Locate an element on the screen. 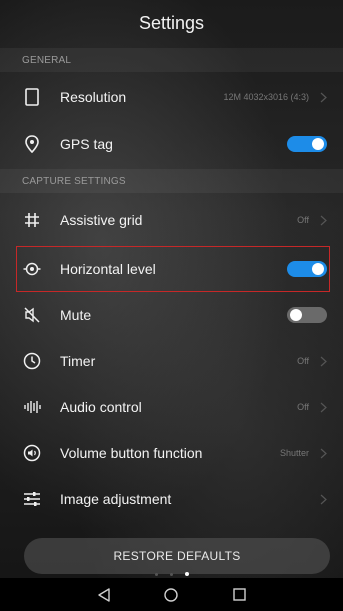 Image resolution: width=343 pixels, height=611 pixels. setting-gps-tag: GPS tag is located at coordinates (171, 144).